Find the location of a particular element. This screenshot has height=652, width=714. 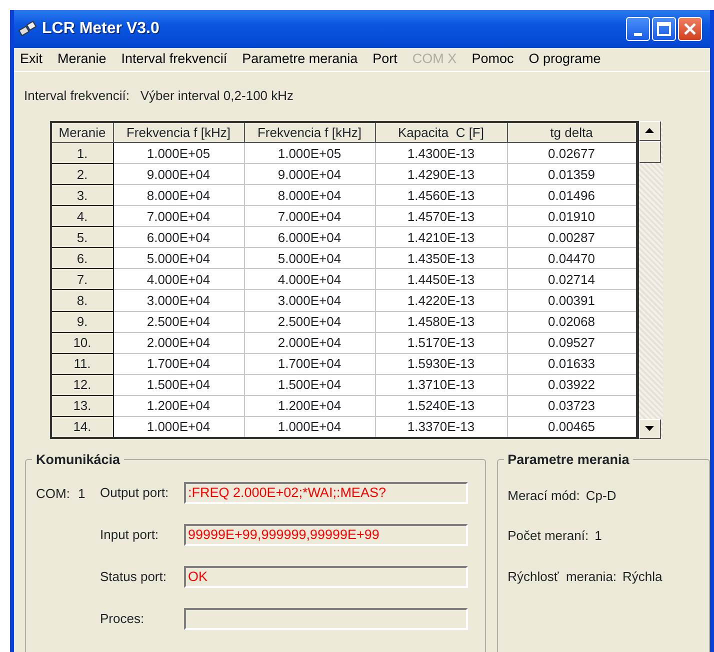

menu-item: Pomoc is located at coordinates (496, 59).